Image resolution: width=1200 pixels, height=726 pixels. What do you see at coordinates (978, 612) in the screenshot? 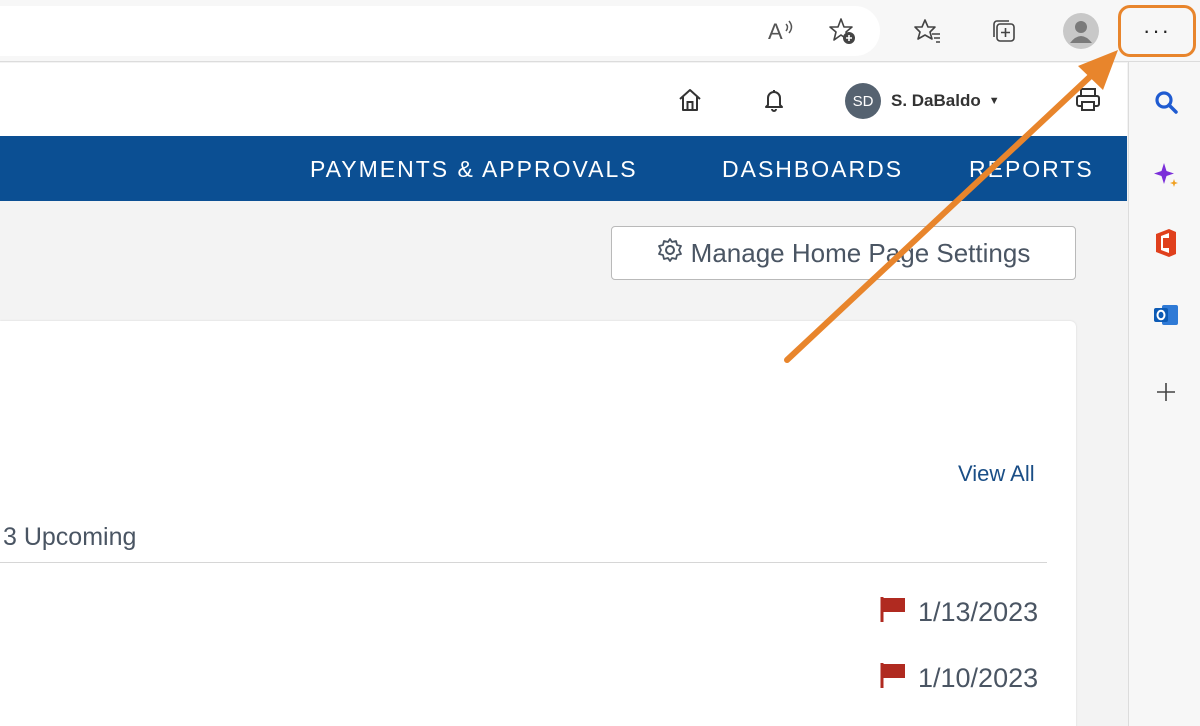
I see `due-date: 1/13/2023` at bounding box center [978, 612].